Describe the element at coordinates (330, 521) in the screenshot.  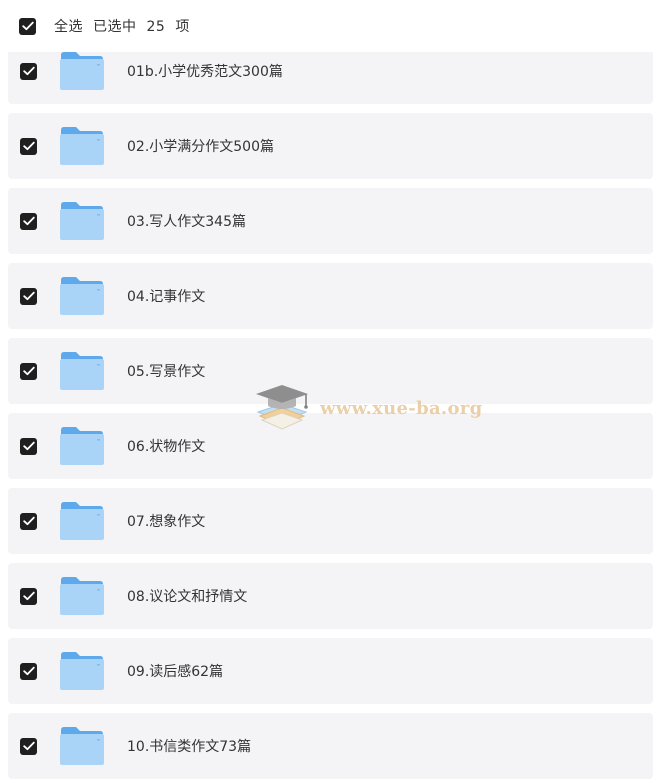
I see `folder-row: 07.想象作文` at that location.